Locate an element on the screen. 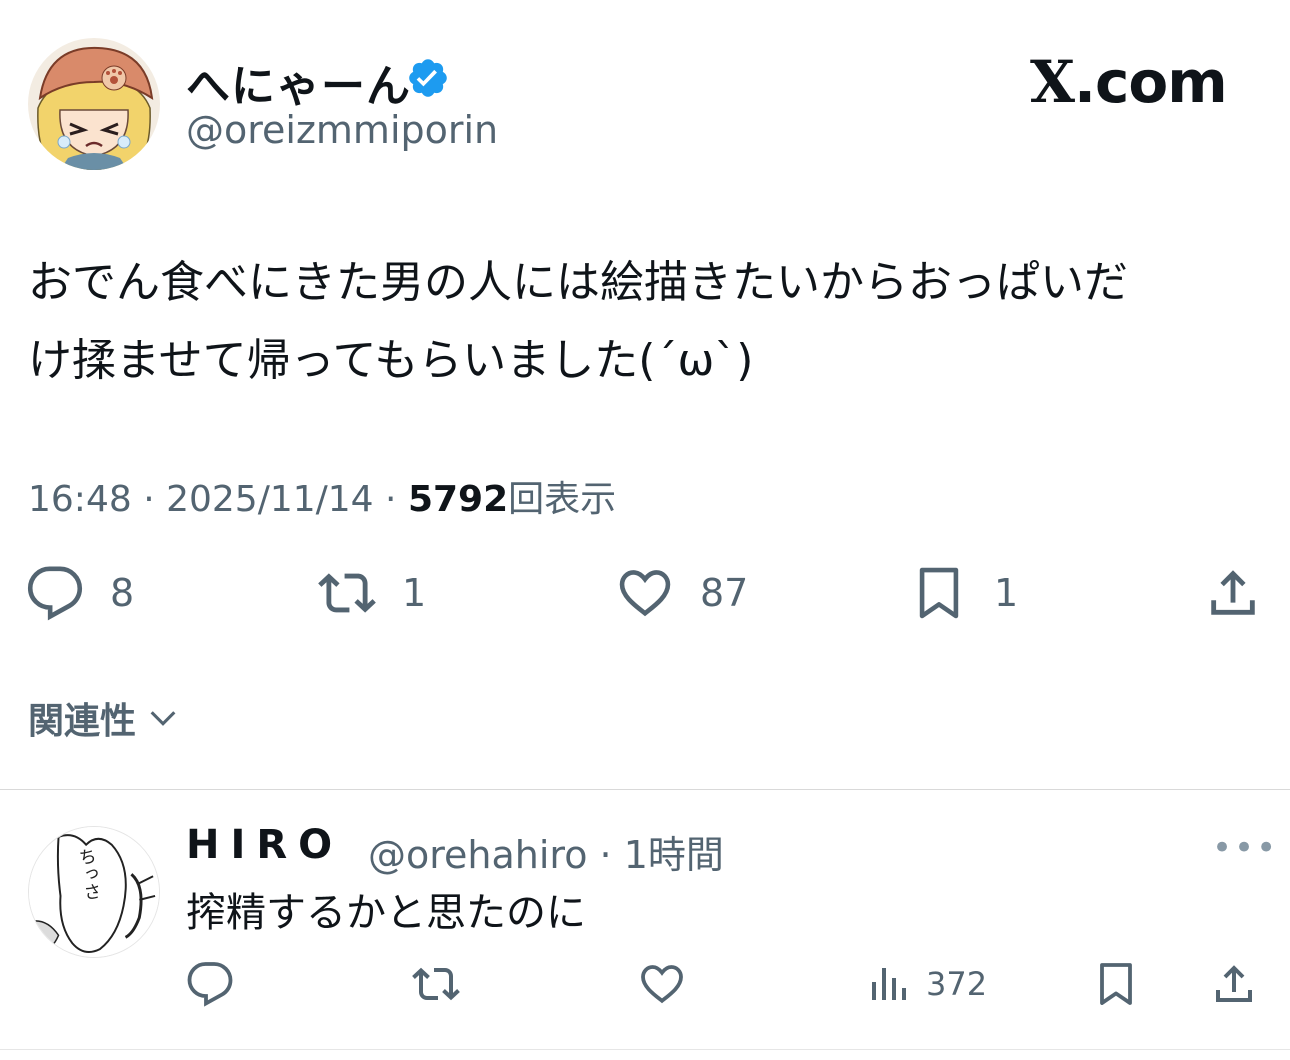  reply-avatar: ちっさ is located at coordinates (94, 892).